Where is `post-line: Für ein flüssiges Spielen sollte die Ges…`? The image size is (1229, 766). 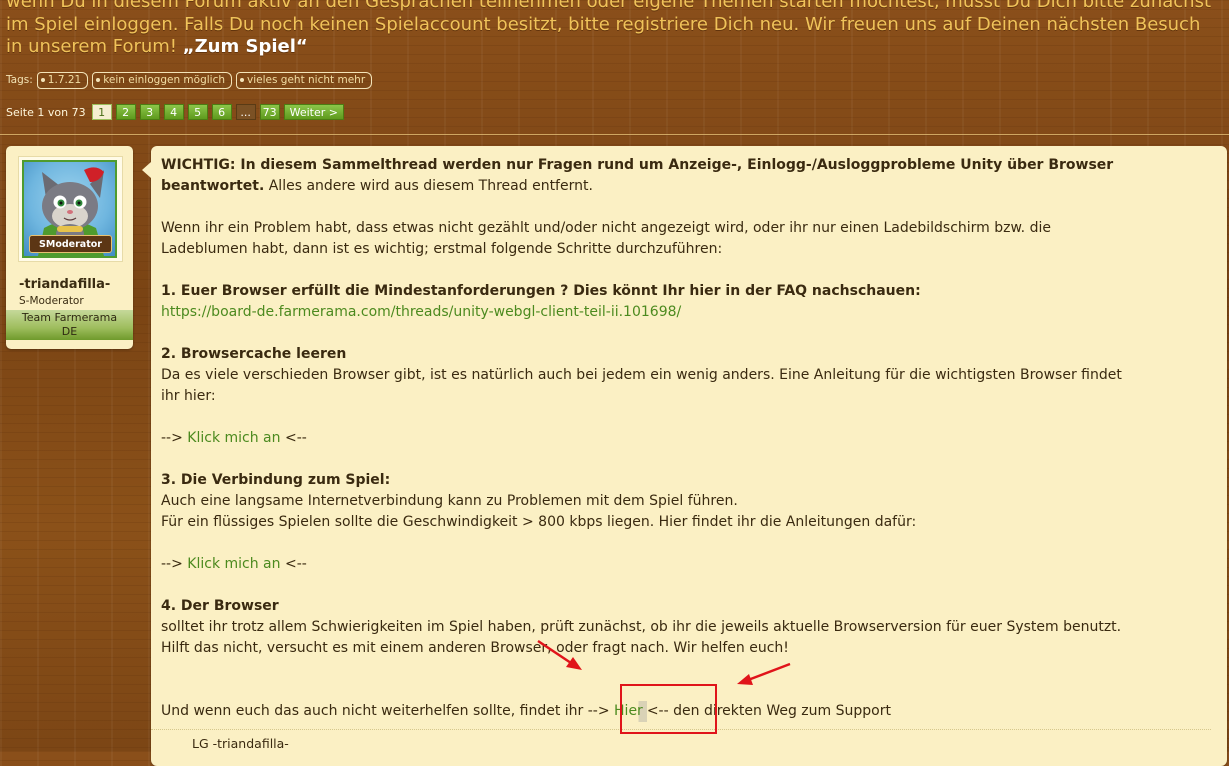
post-line: Für ein flüssiges Spielen sollte die Ges… is located at coordinates (539, 522).